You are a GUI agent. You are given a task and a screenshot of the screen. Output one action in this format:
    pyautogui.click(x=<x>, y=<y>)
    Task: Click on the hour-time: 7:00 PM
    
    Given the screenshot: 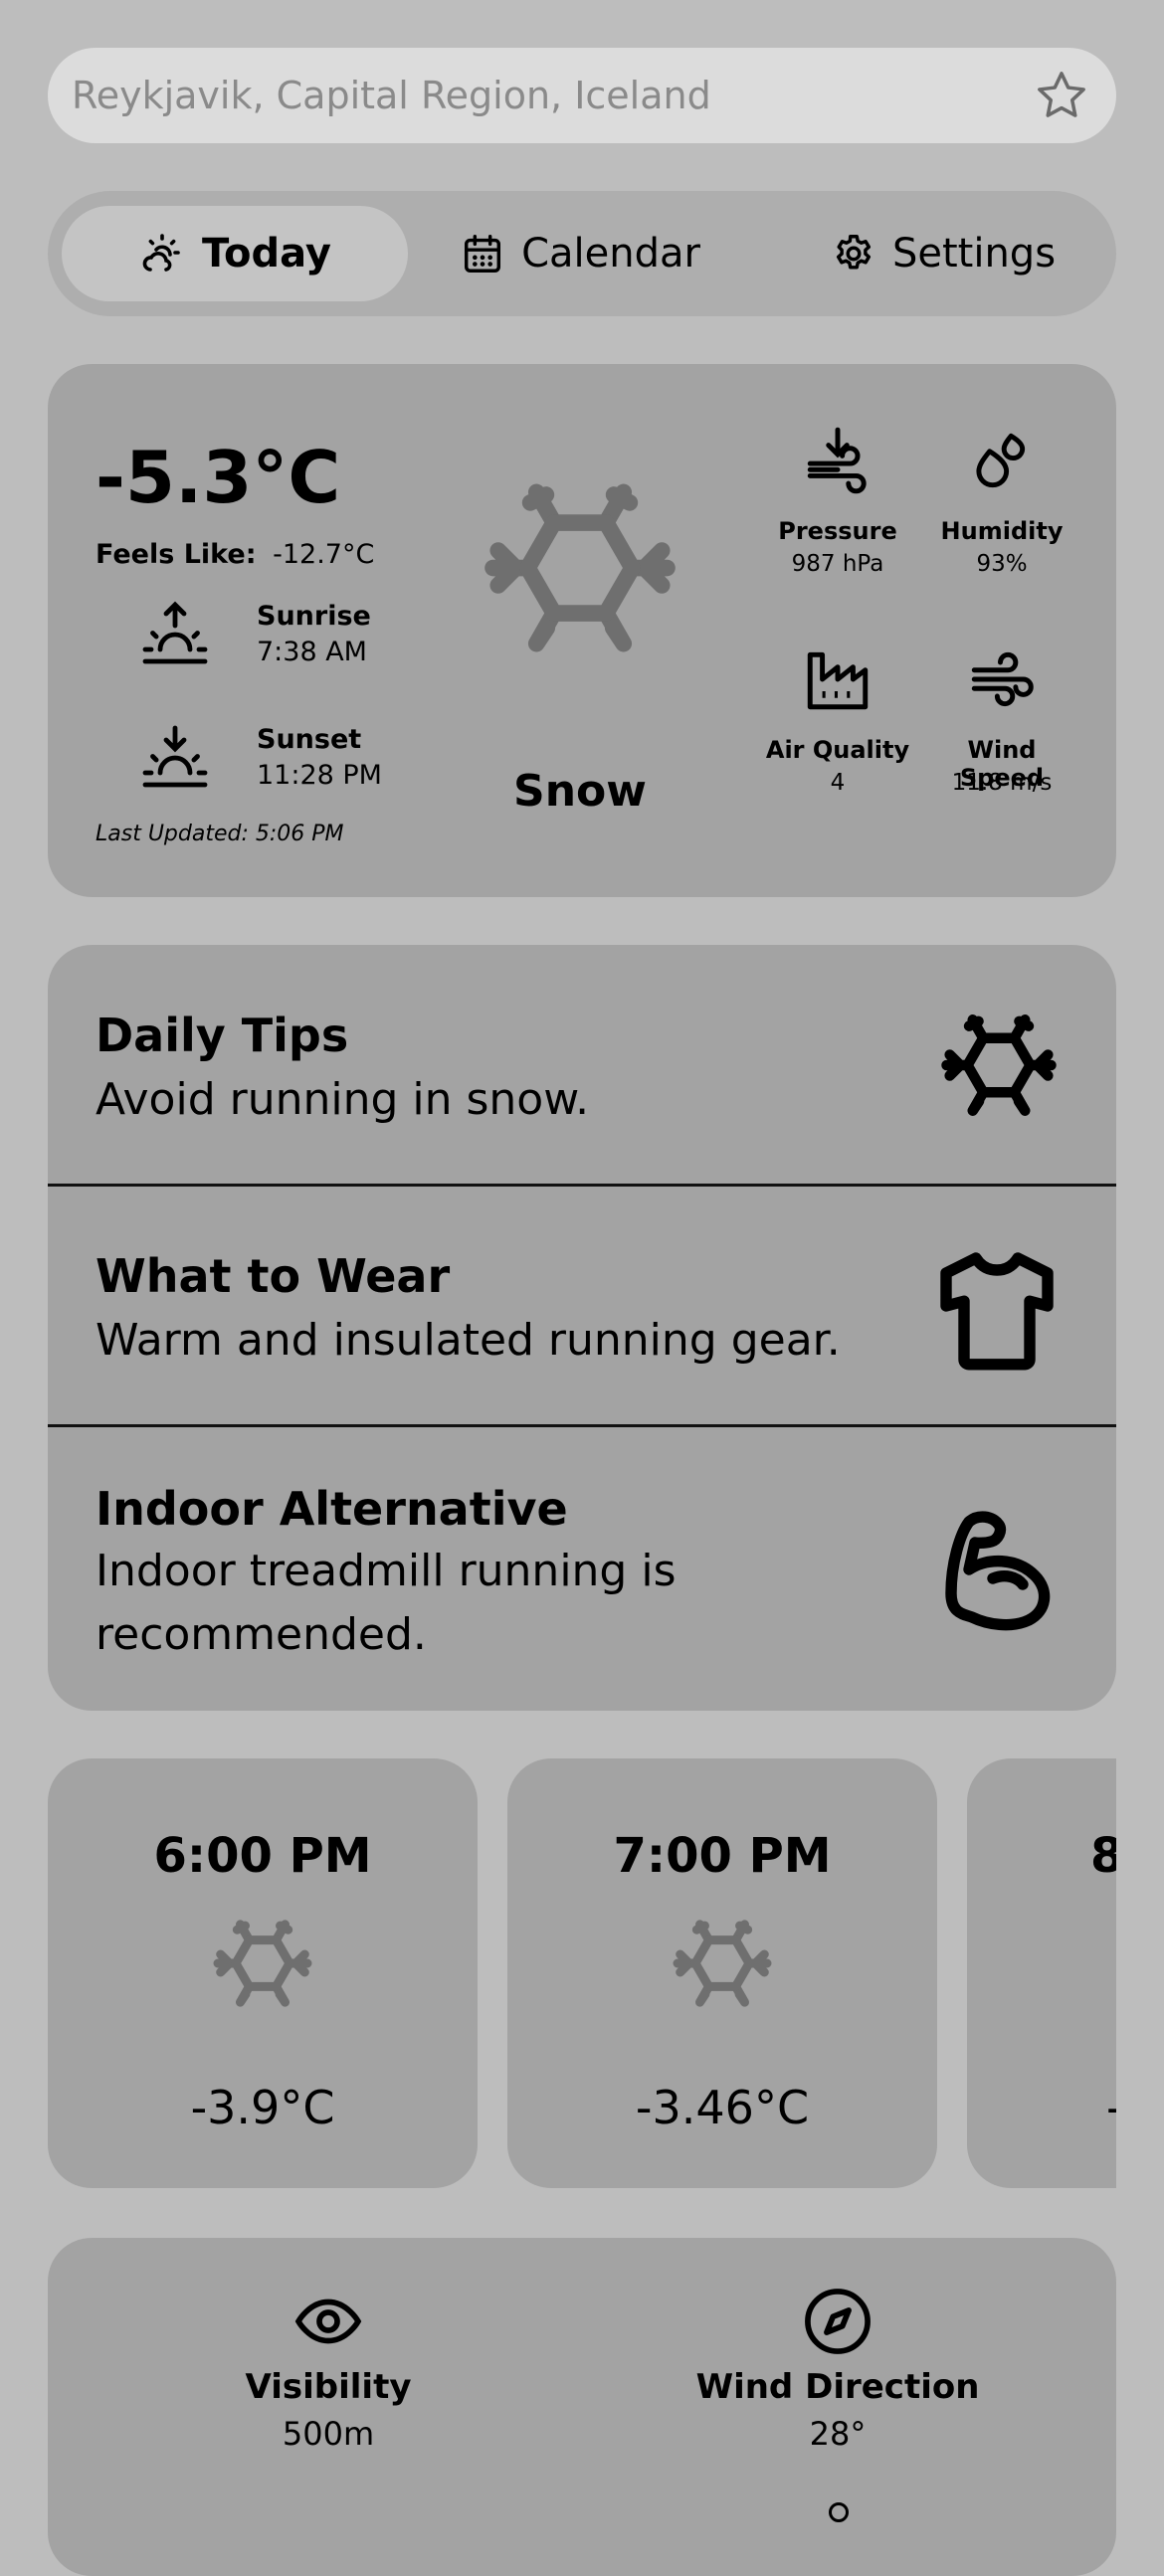 What is the action you would take?
    pyautogui.click(x=722, y=1856)
    